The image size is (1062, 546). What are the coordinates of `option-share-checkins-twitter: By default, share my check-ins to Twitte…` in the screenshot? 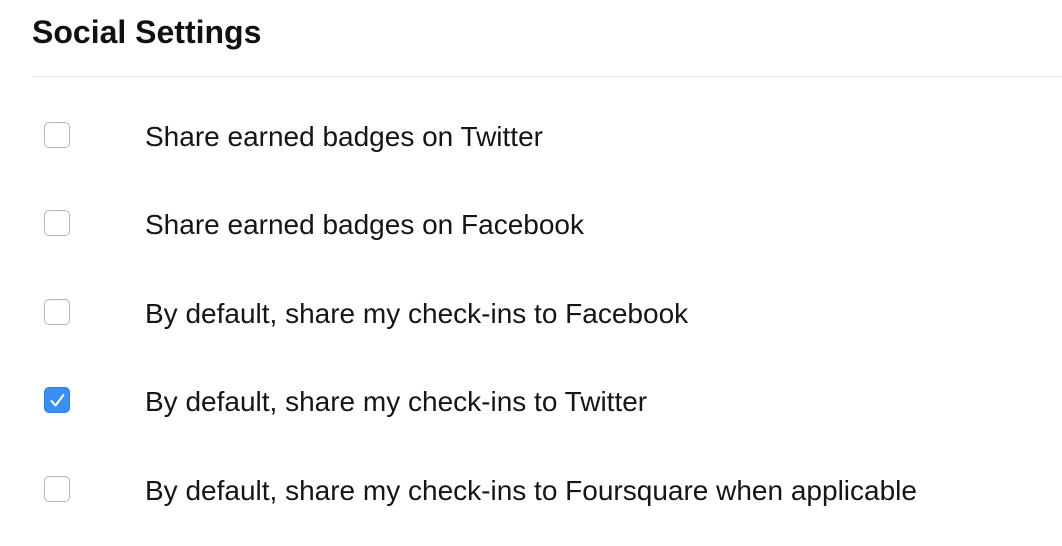 It's located at (531, 401).